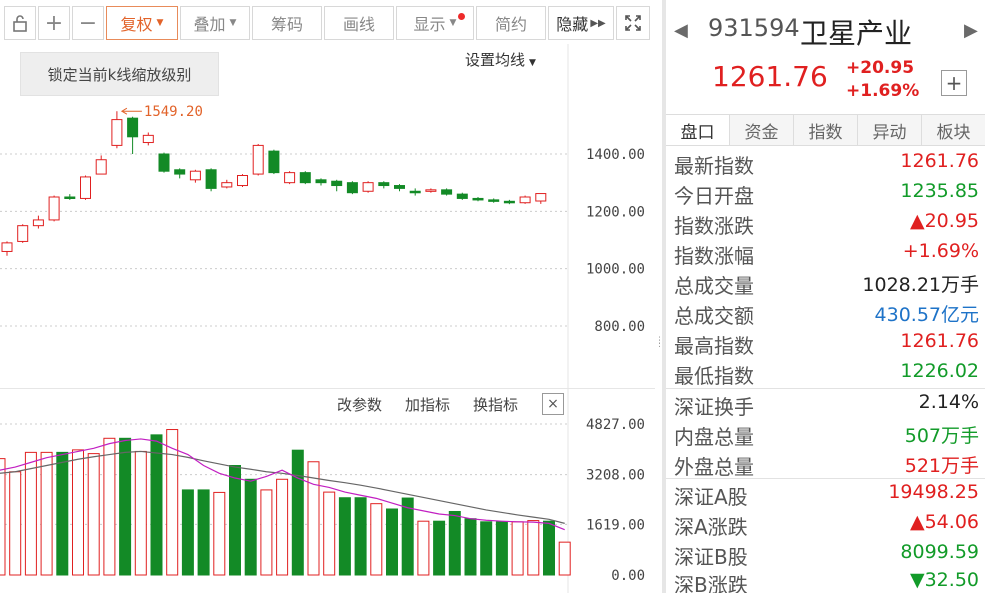  What do you see at coordinates (711, 497) in the screenshot?
I see `info-label: 深证A股` at bounding box center [711, 497].